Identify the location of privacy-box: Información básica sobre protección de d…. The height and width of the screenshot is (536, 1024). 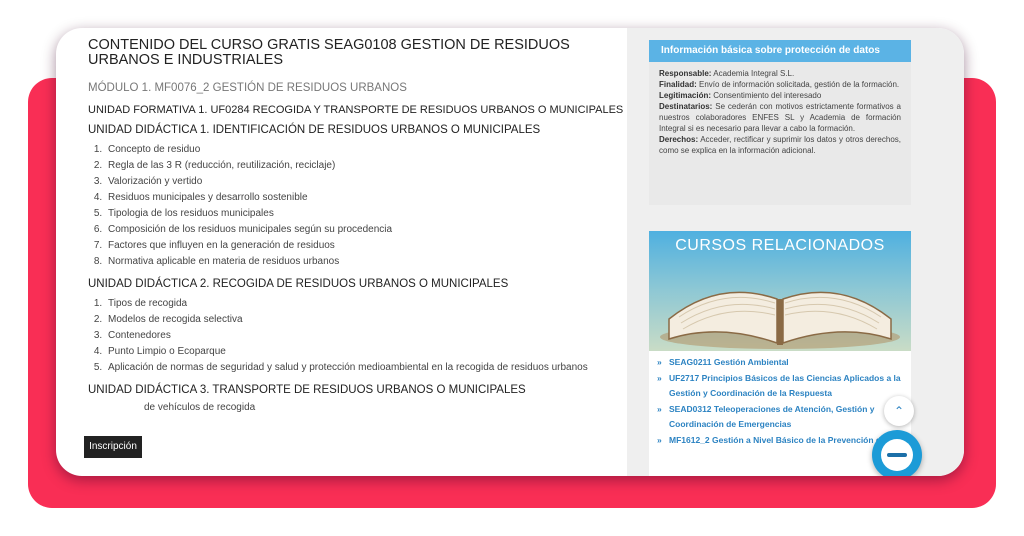
(780, 122).